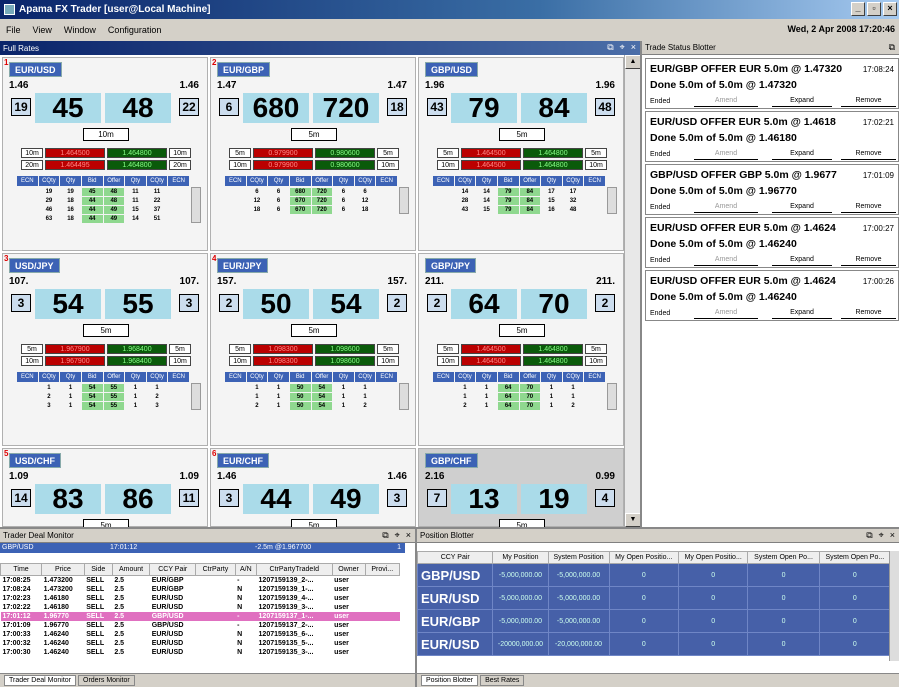 This screenshot has height=687, width=899. Describe the element at coordinates (450, 680) in the screenshot. I see `tab-position-blotter: Position Blotter` at that location.